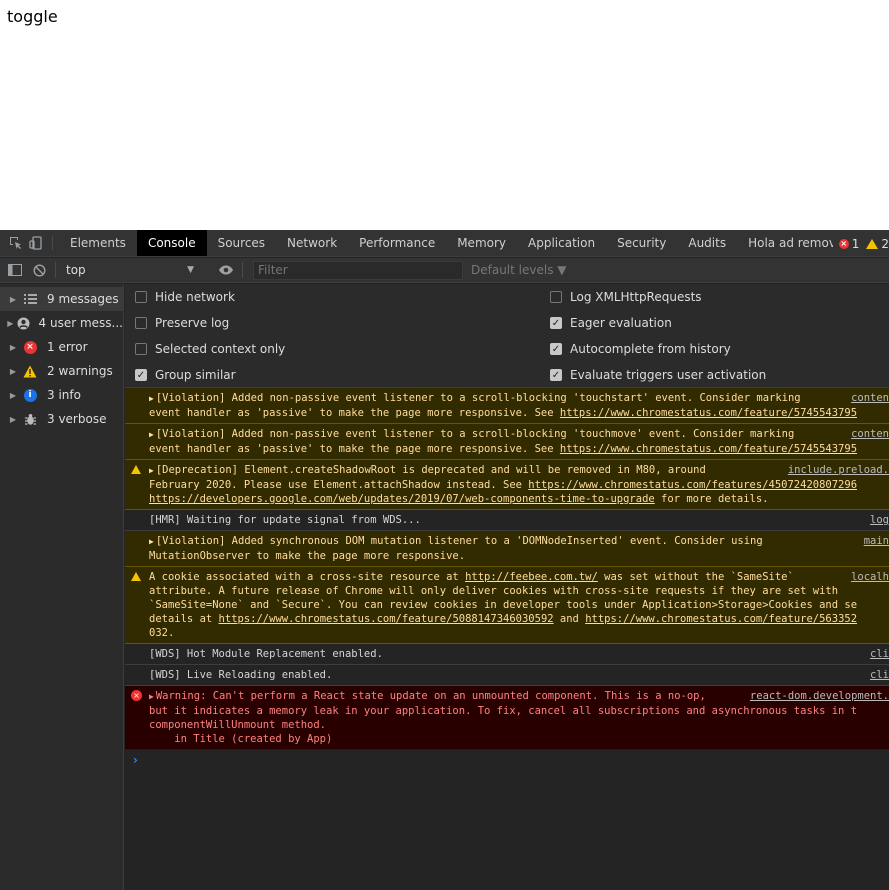 The image size is (889, 890). Describe the element at coordinates (76, 270) in the screenshot. I see `context-value: top` at that location.